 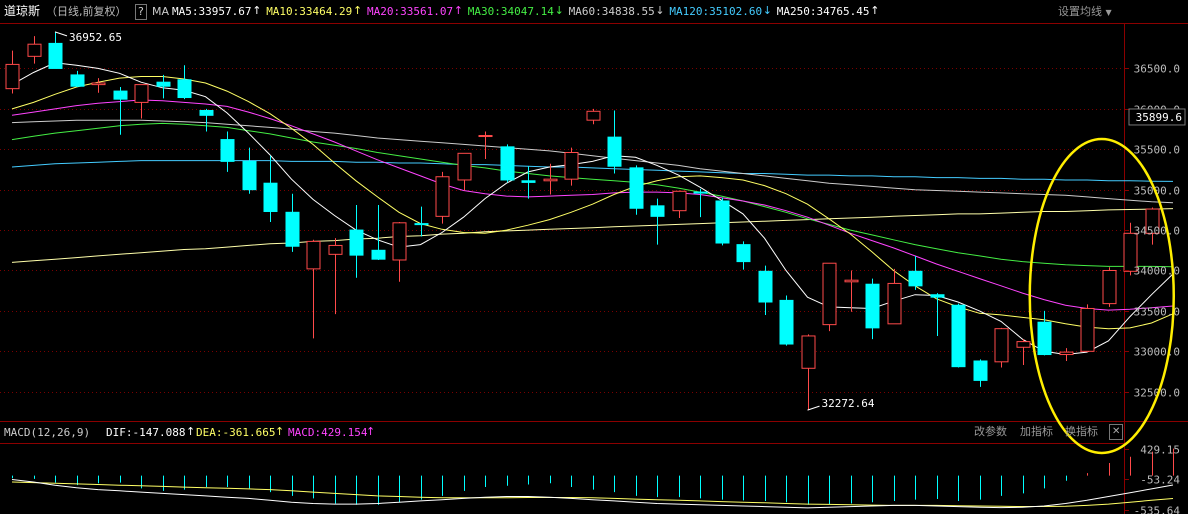 I want to click on y-tick-label: 34500.0, so click(x=1157, y=231).